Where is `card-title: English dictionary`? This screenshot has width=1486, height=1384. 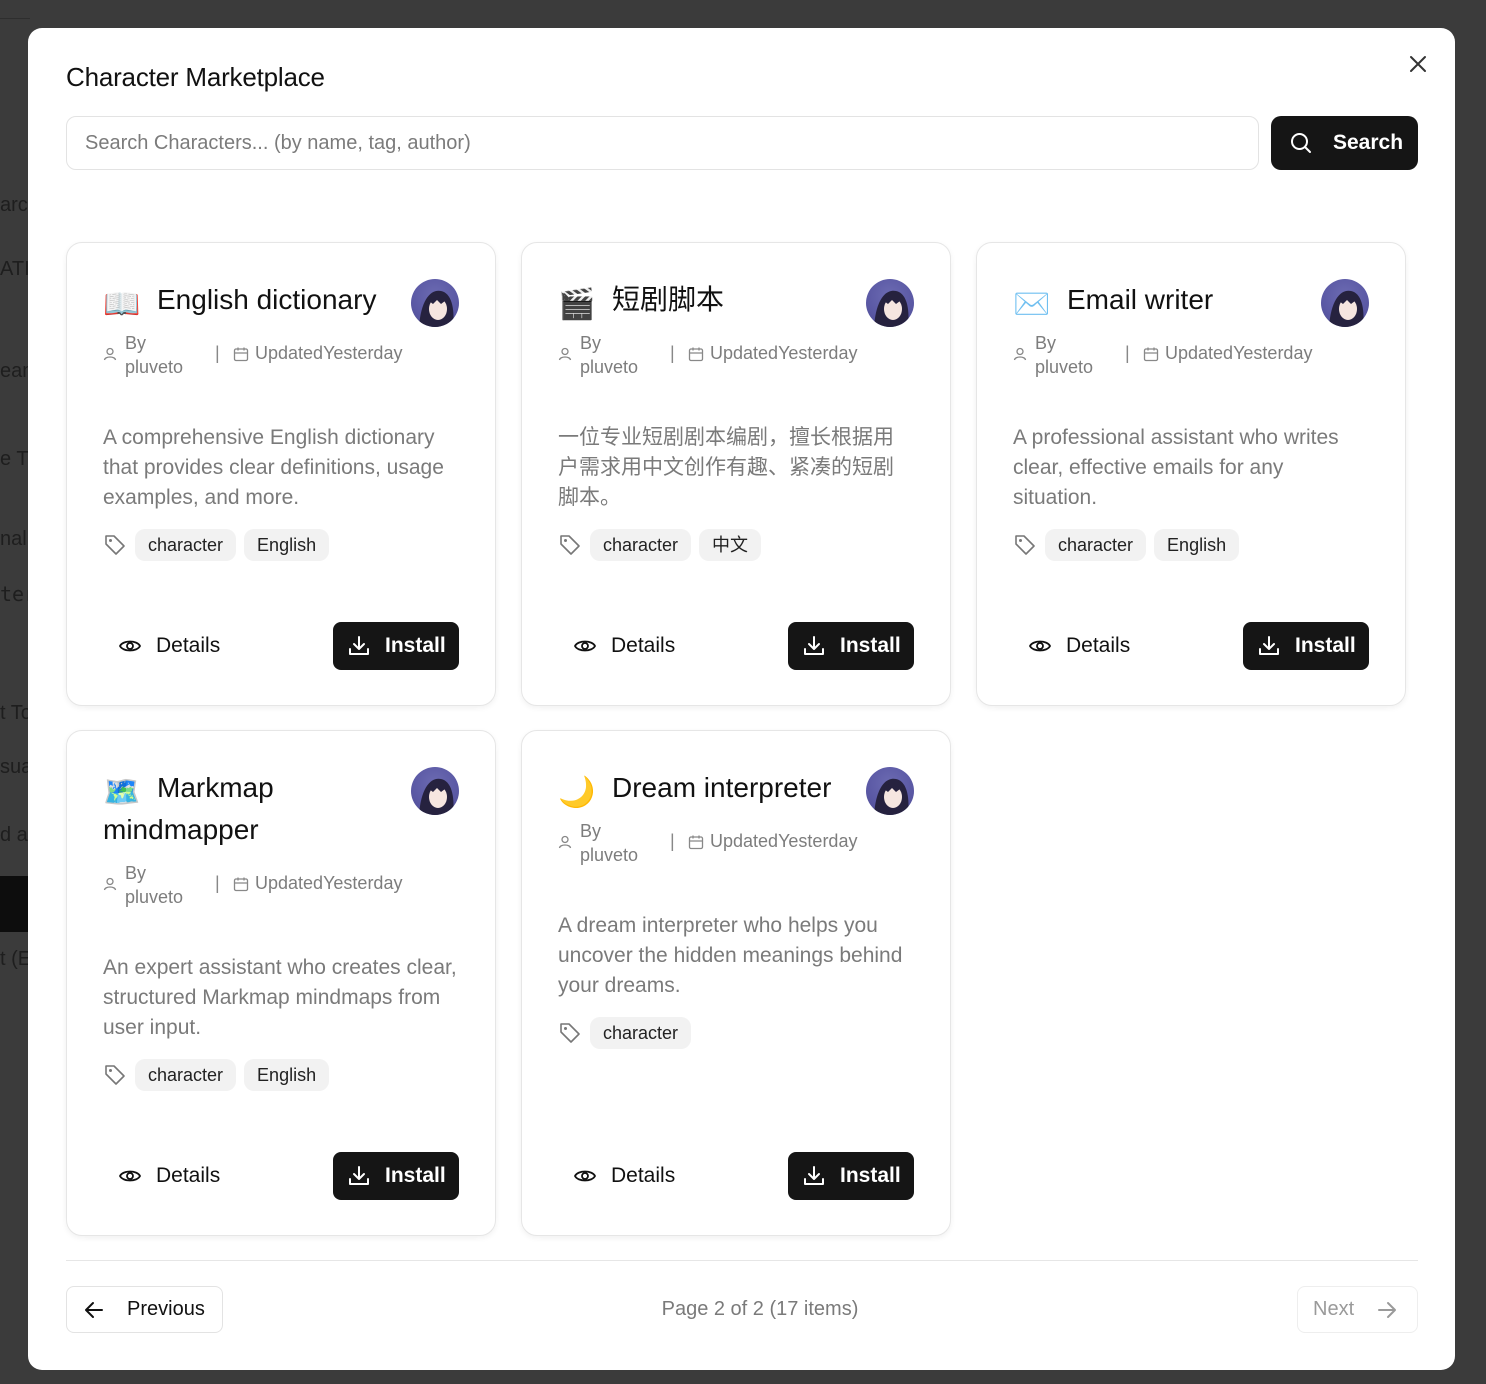
card-title: English dictionary is located at coordinates (267, 299).